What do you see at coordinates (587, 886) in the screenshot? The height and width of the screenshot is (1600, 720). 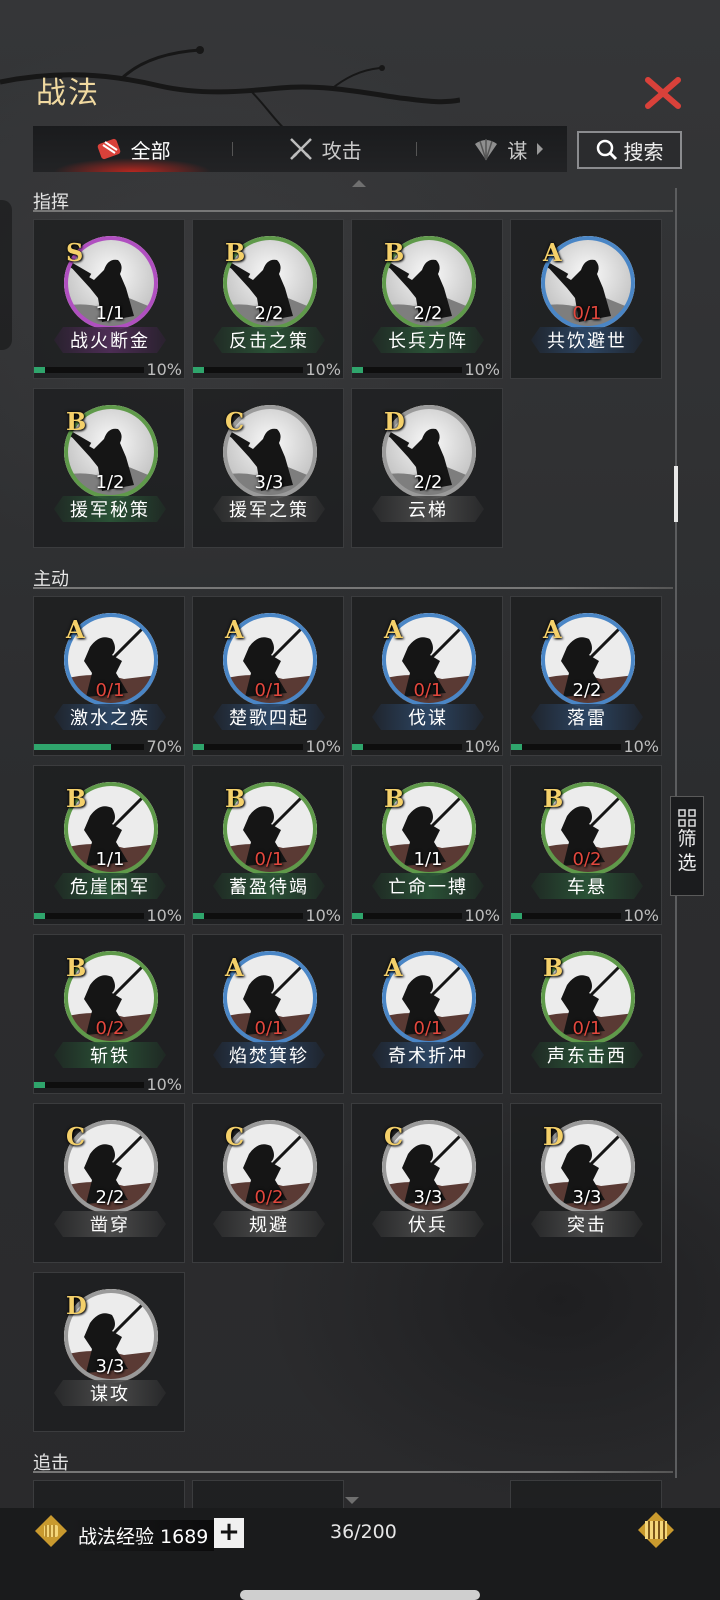 I see `tactic-name: 车悬` at bounding box center [587, 886].